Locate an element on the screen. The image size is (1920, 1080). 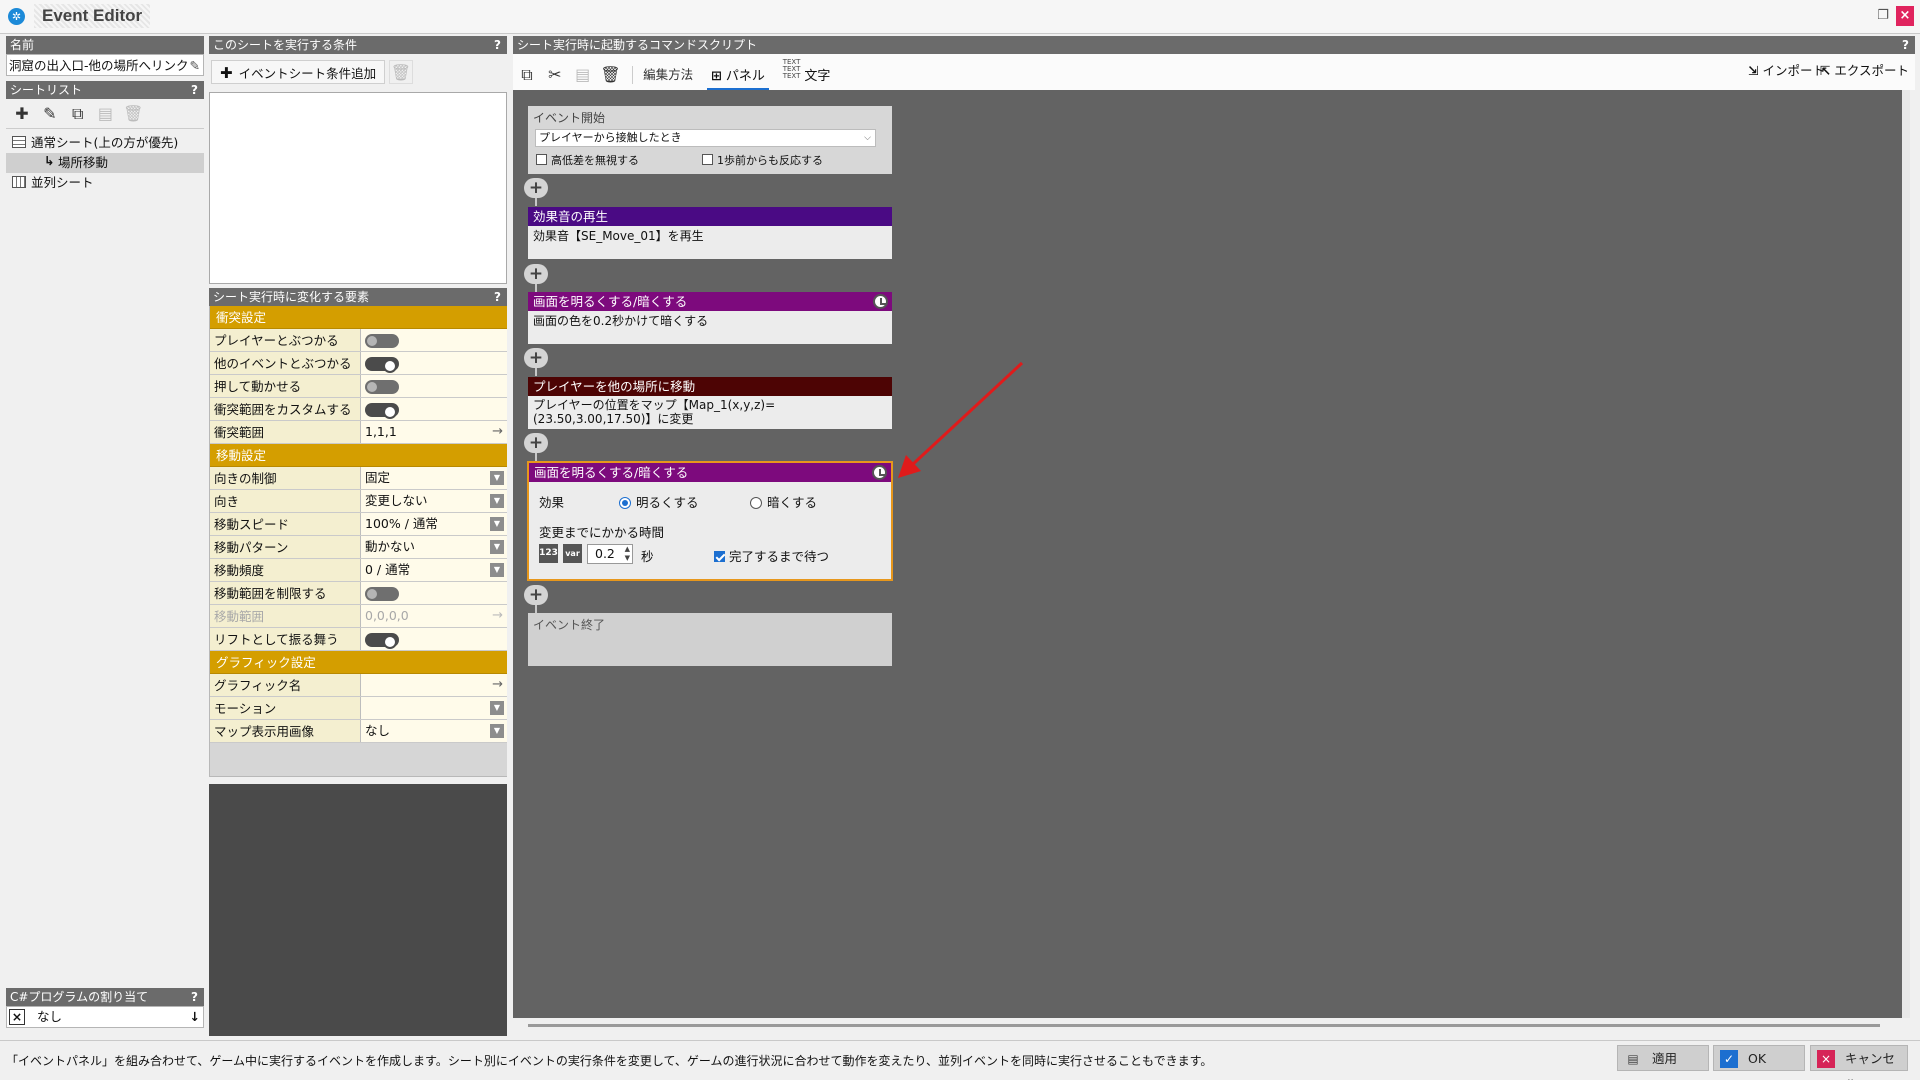
prop-row: リフトとして振る舞う is located at coordinates (358, 639).